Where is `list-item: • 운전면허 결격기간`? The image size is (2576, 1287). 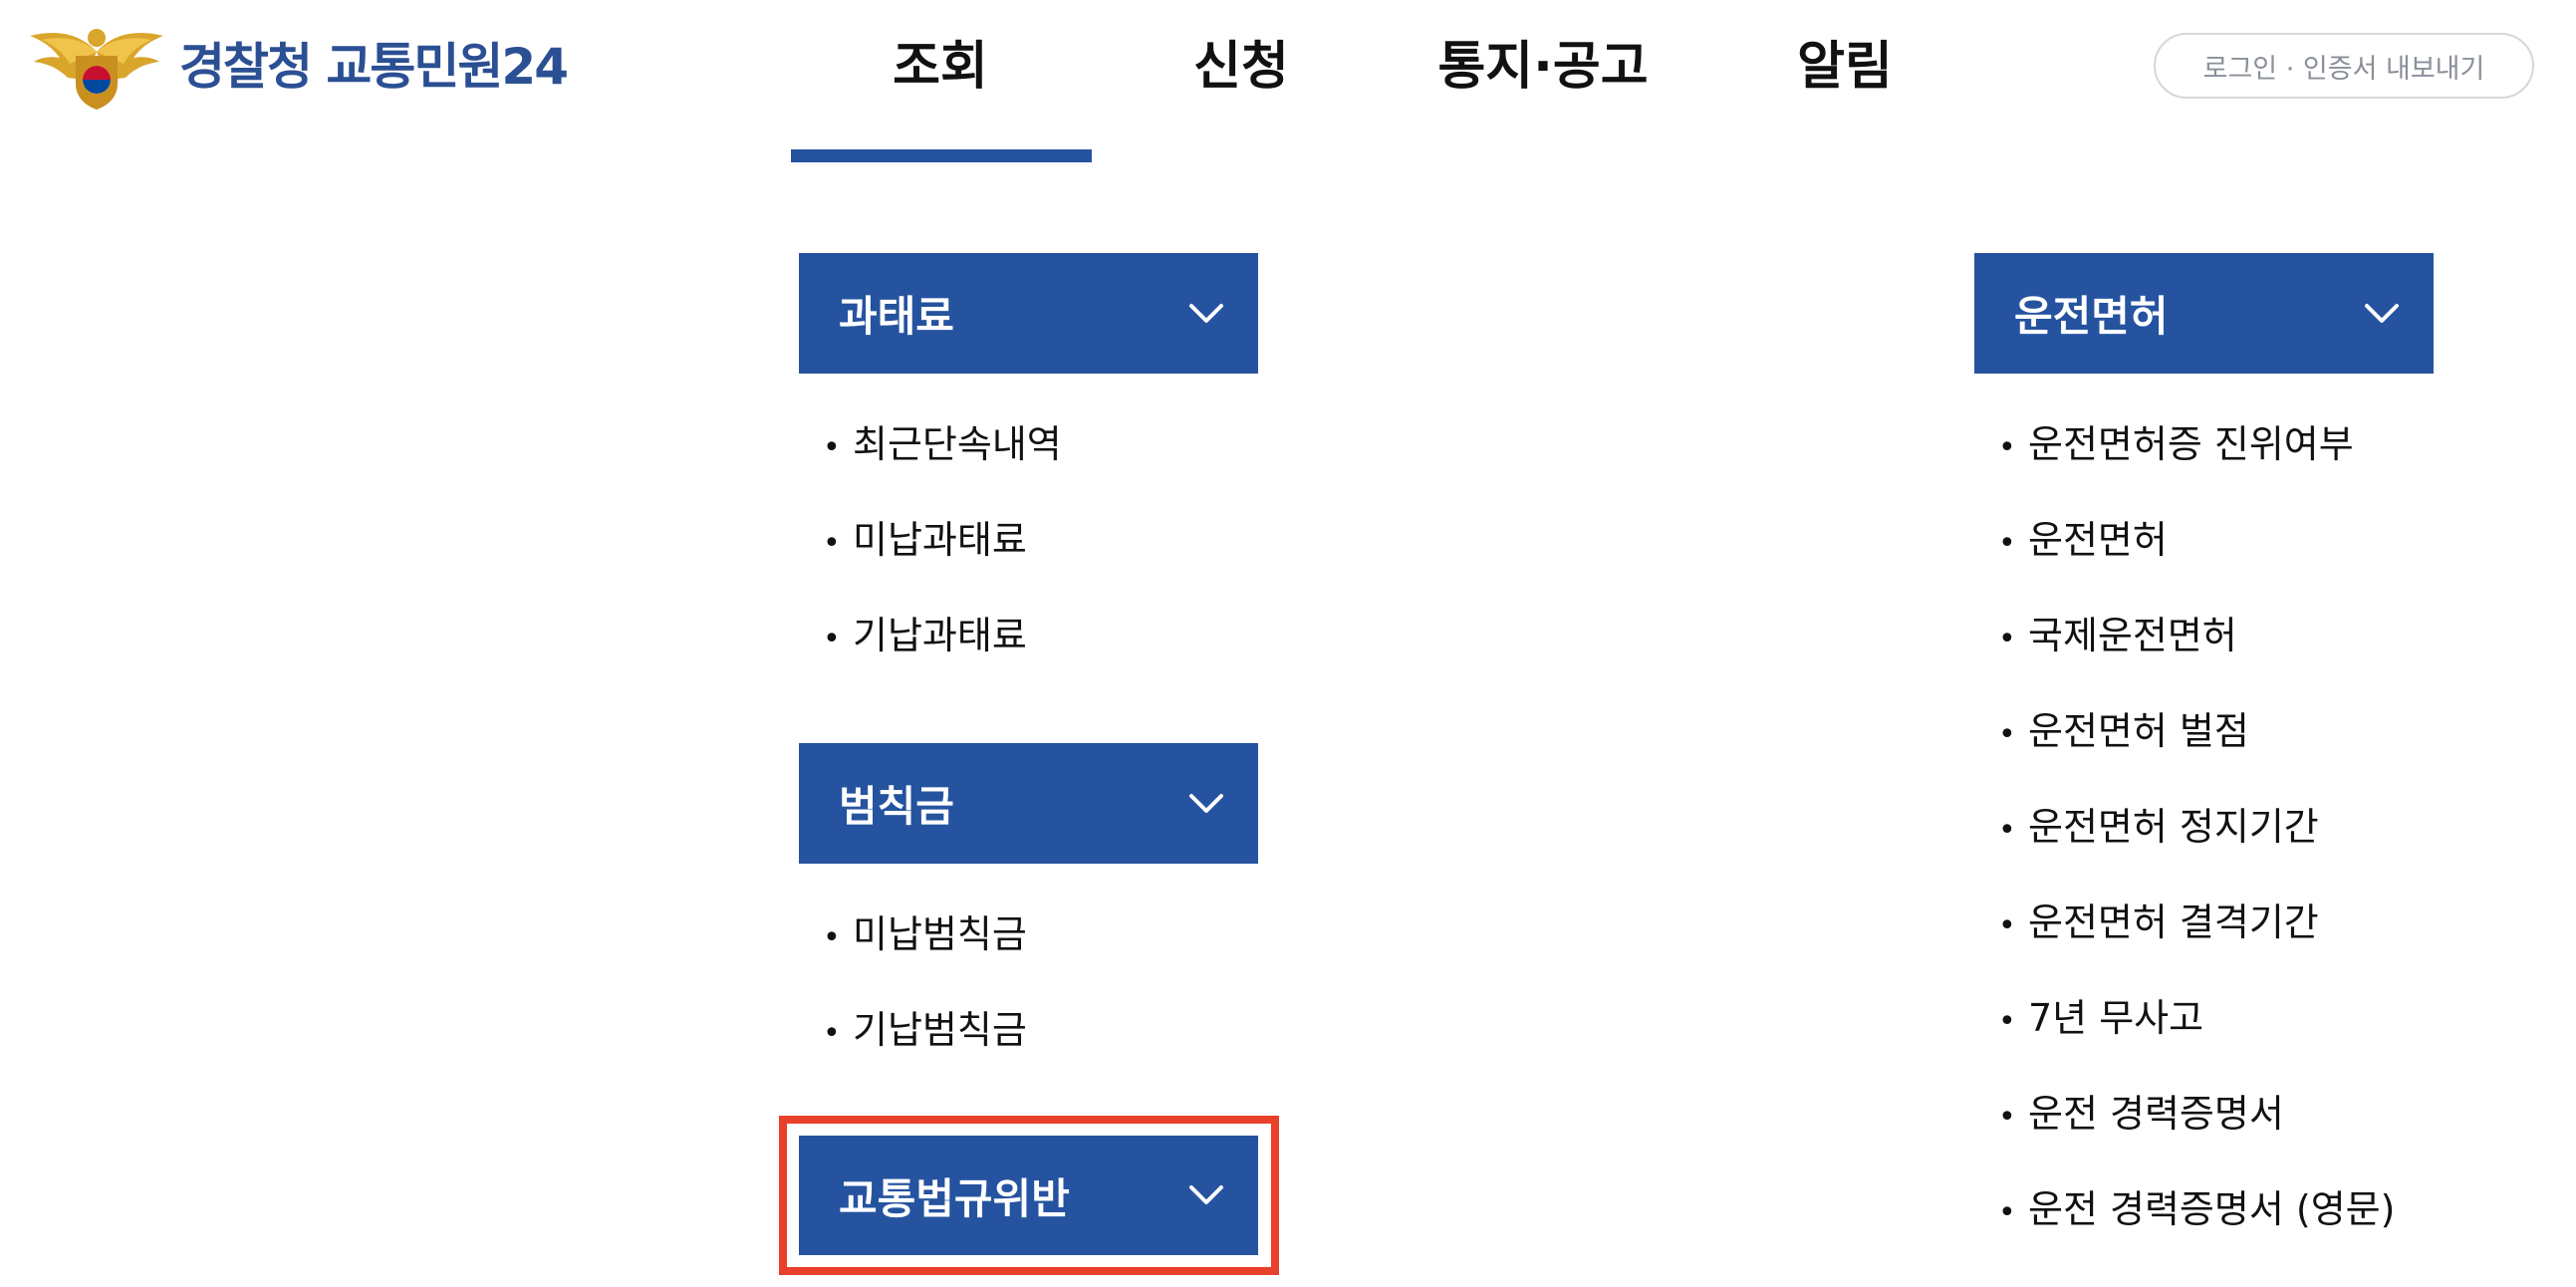 list-item: • 운전면허 결격기간 is located at coordinates (2196, 922).